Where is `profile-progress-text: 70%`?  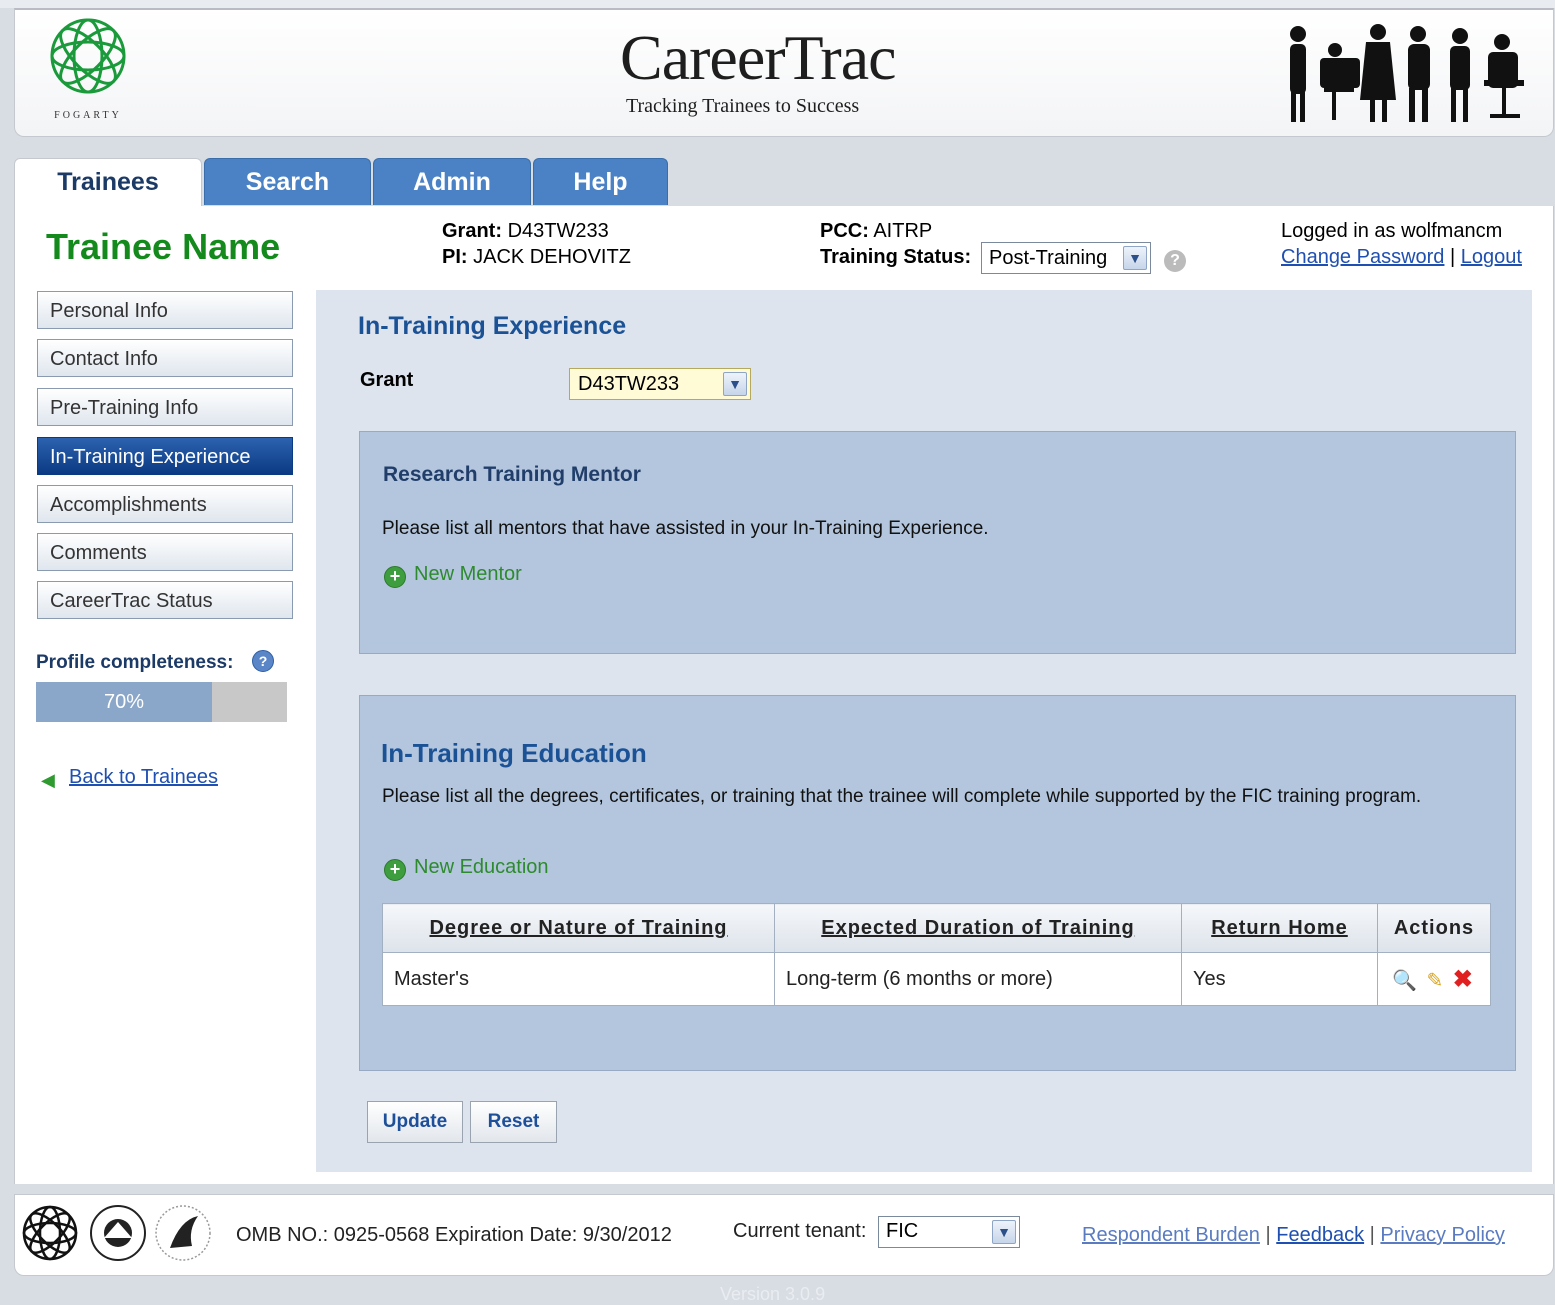 profile-progress-text: 70% is located at coordinates (124, 702).